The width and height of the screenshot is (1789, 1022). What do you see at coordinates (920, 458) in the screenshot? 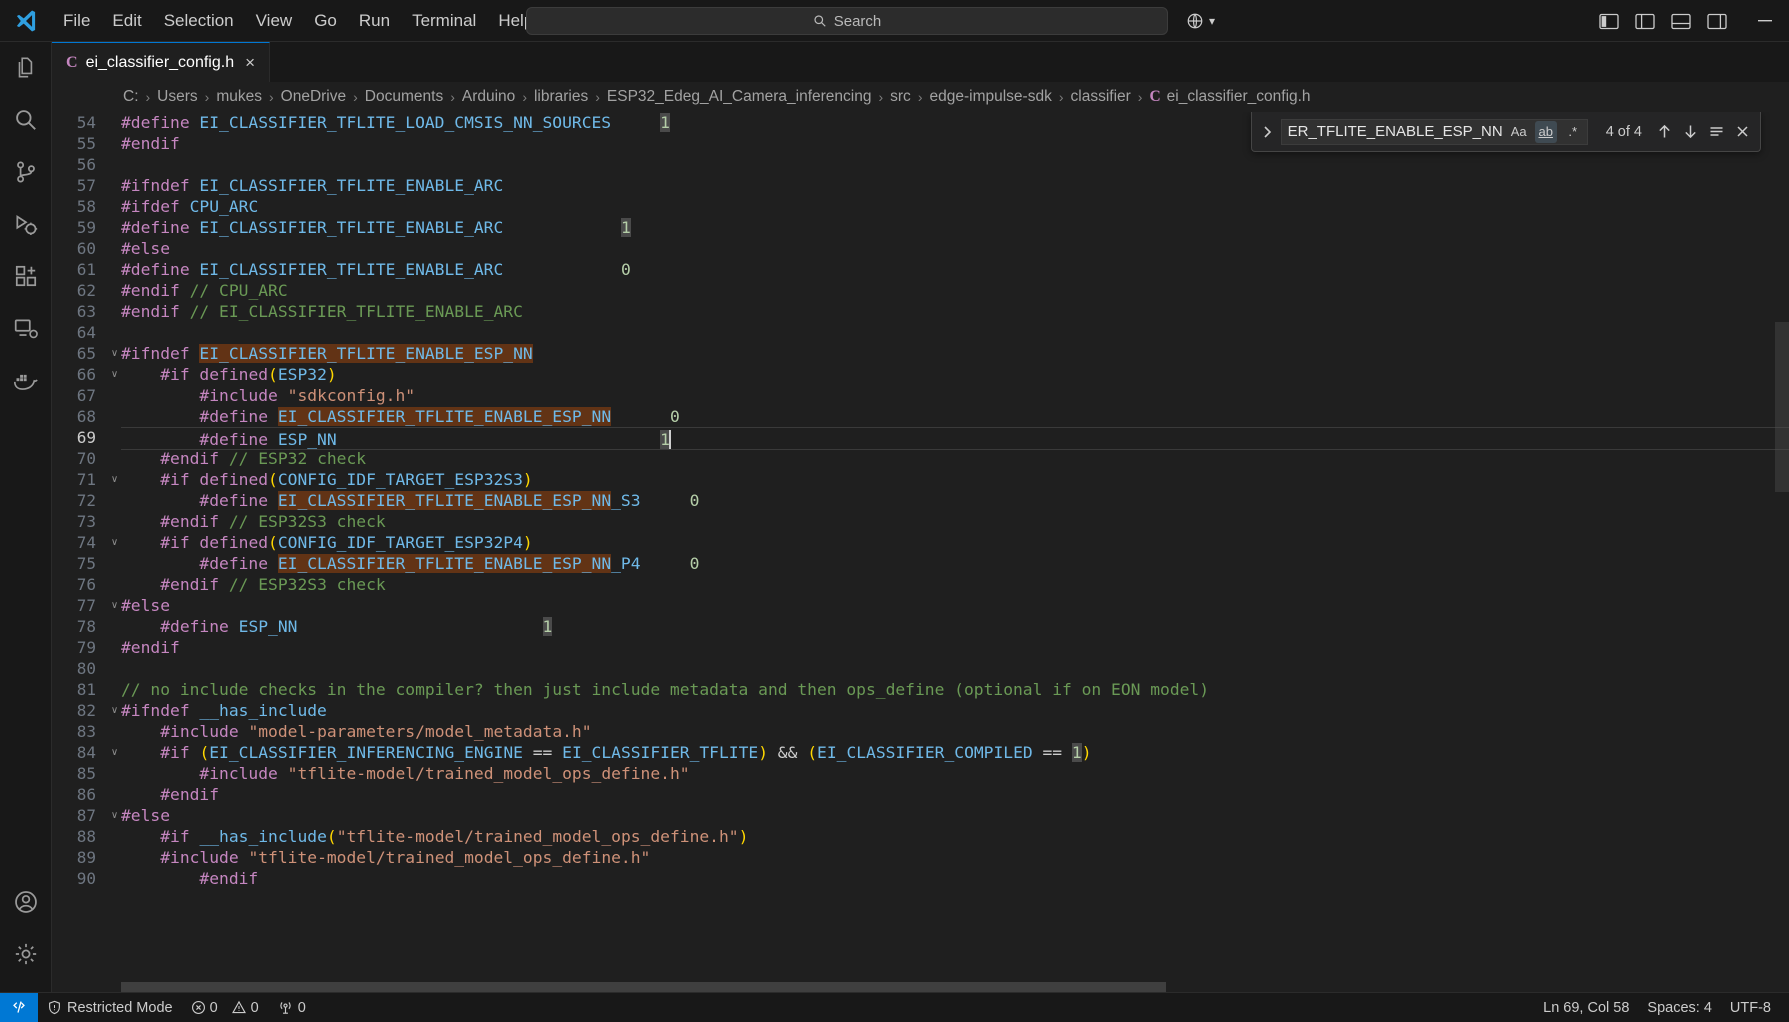
I see `code-line: 70 #endif // ESP32 check` at bounding box center [920, 458].